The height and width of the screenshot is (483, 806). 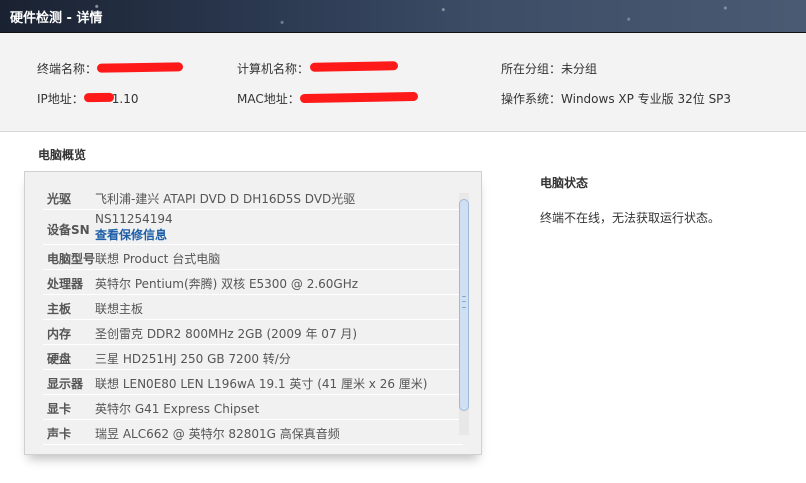 I want to click on device-sn-value: NS11254194, so click(x=134, y=219).